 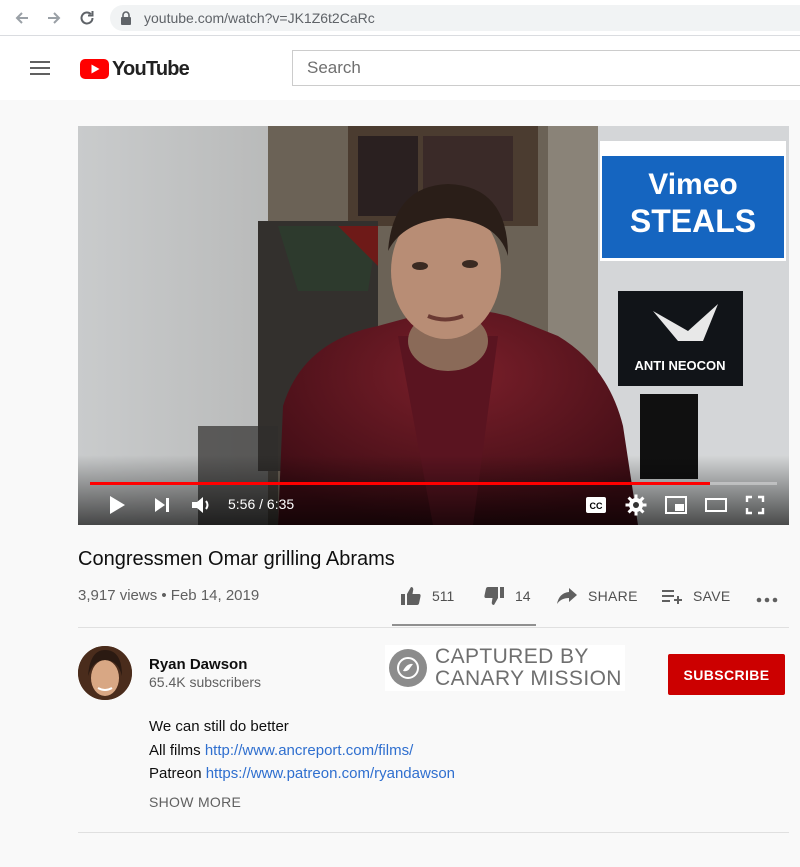 I want to click on search-input, so click(x=546, y=68).